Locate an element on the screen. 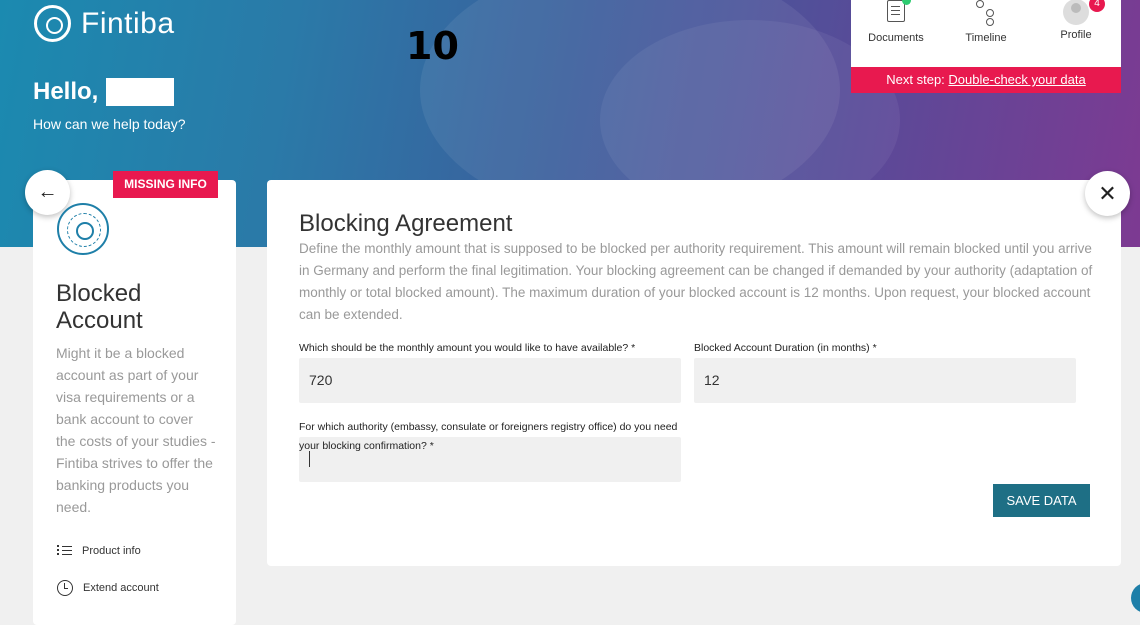 Image resolution: width=1140 pixels, height=625 pixels. product-info-link: Product info is located at coordinates (99, 551).